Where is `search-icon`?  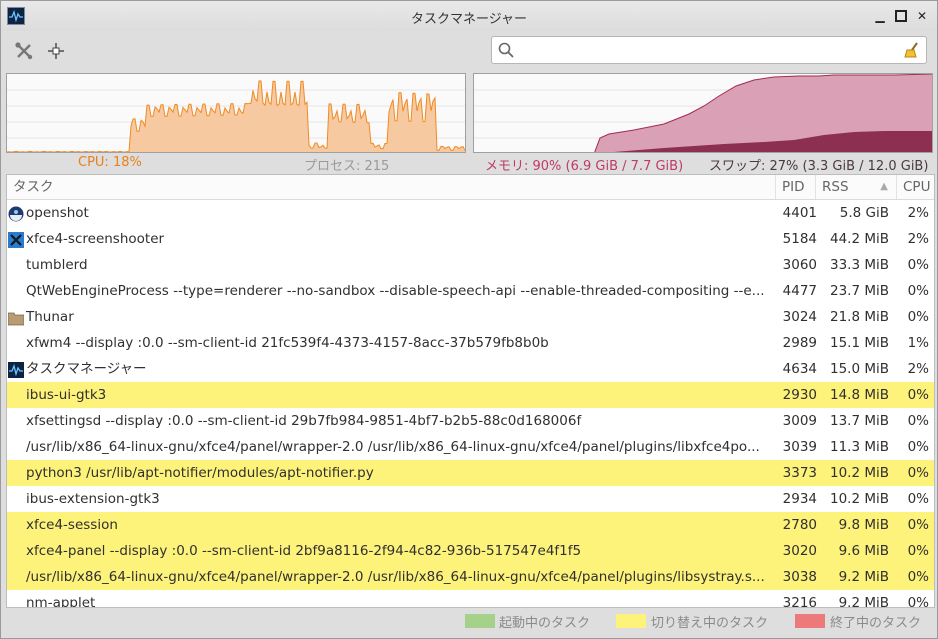 search-icon is located at coordinates (506, 50).